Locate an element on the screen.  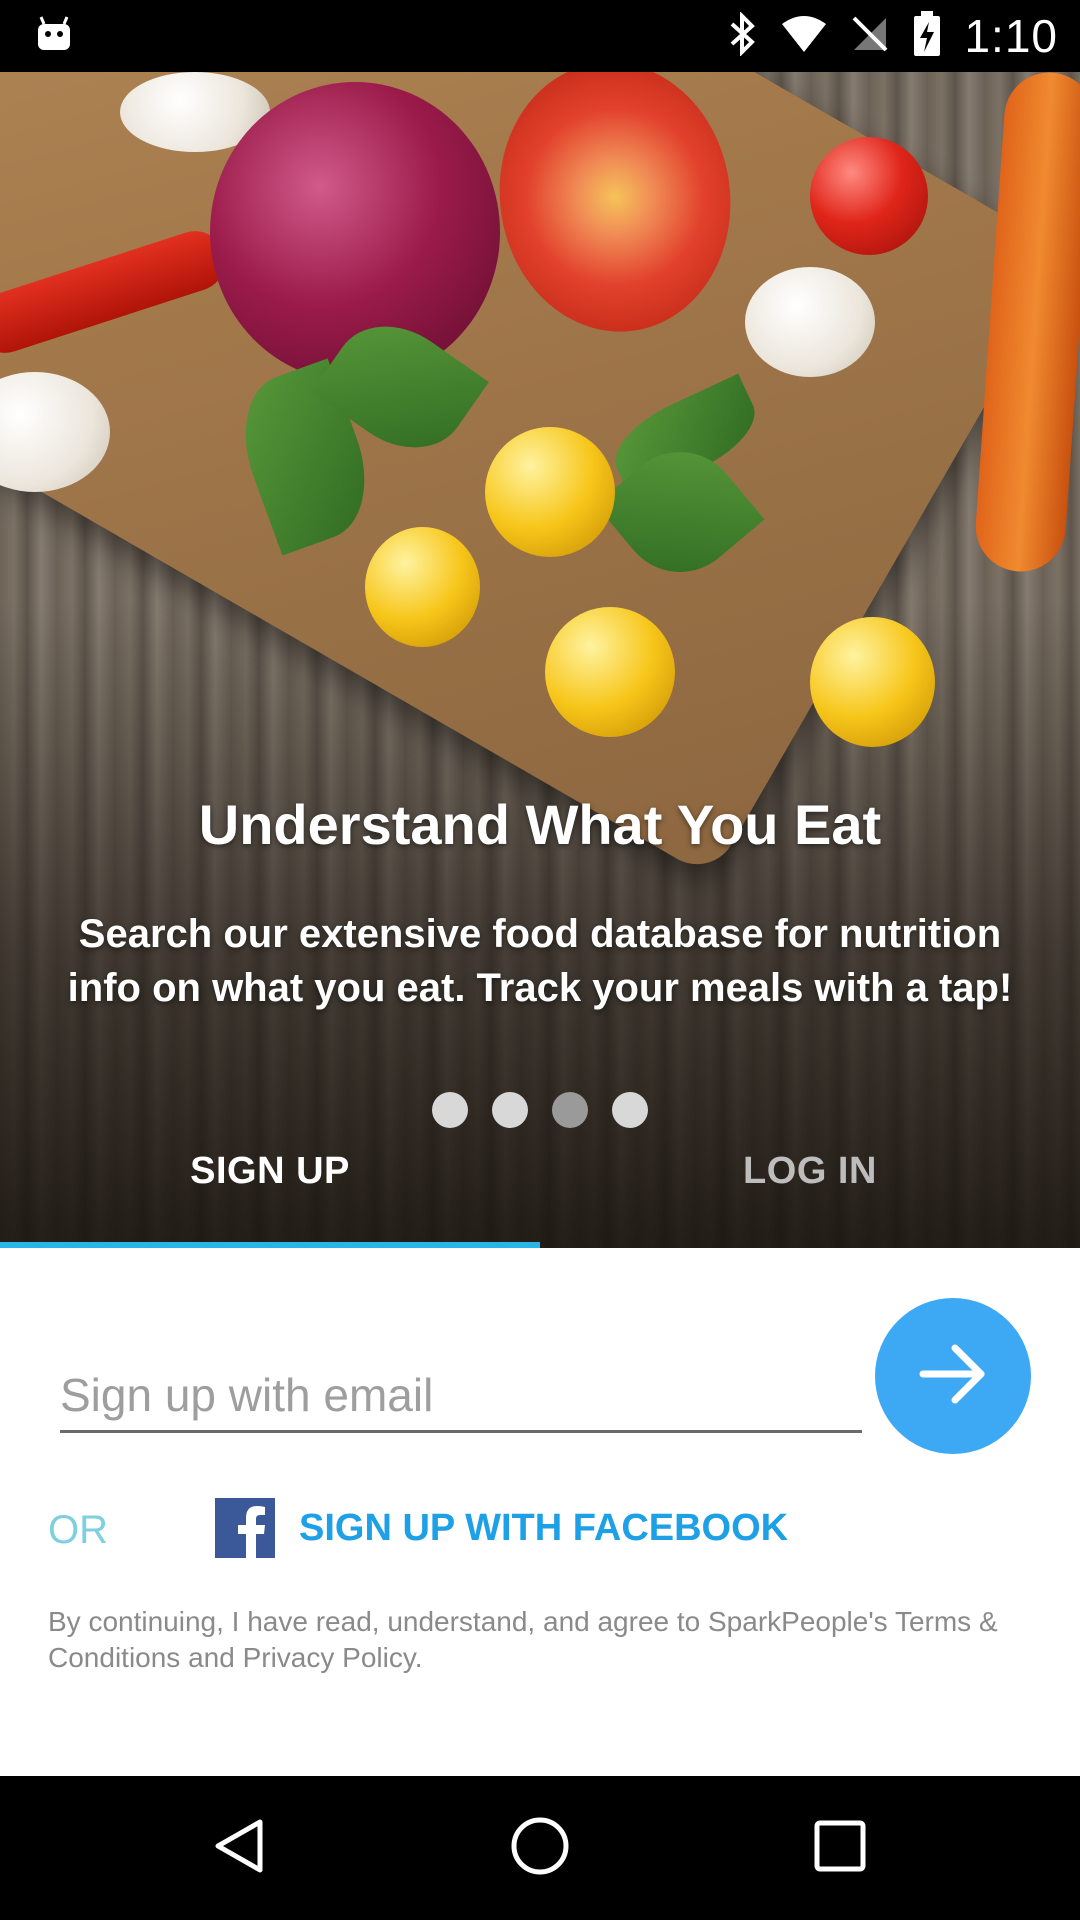
wifi-icon is located at coordinates (804, 36).